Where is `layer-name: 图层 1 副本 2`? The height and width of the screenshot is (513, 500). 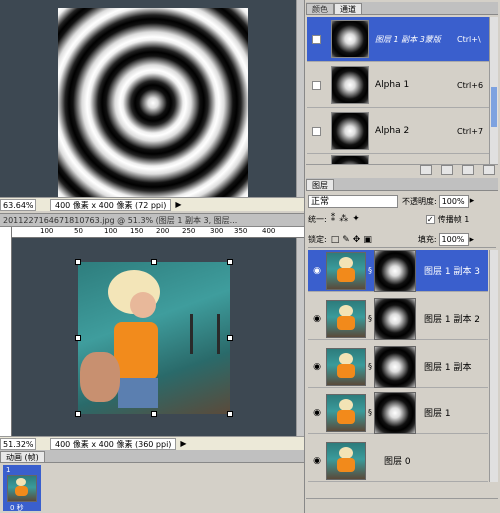
layer-name: 图层 1 副本 2 is located at coordinates (452, 320).